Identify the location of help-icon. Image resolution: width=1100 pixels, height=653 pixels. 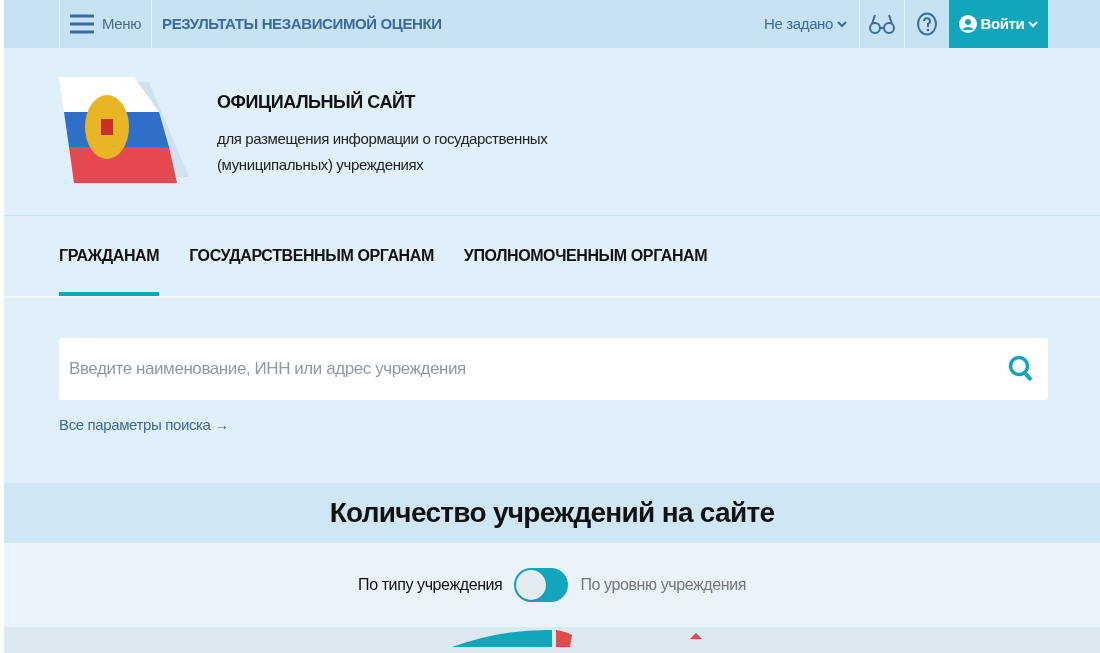
(927, 24).